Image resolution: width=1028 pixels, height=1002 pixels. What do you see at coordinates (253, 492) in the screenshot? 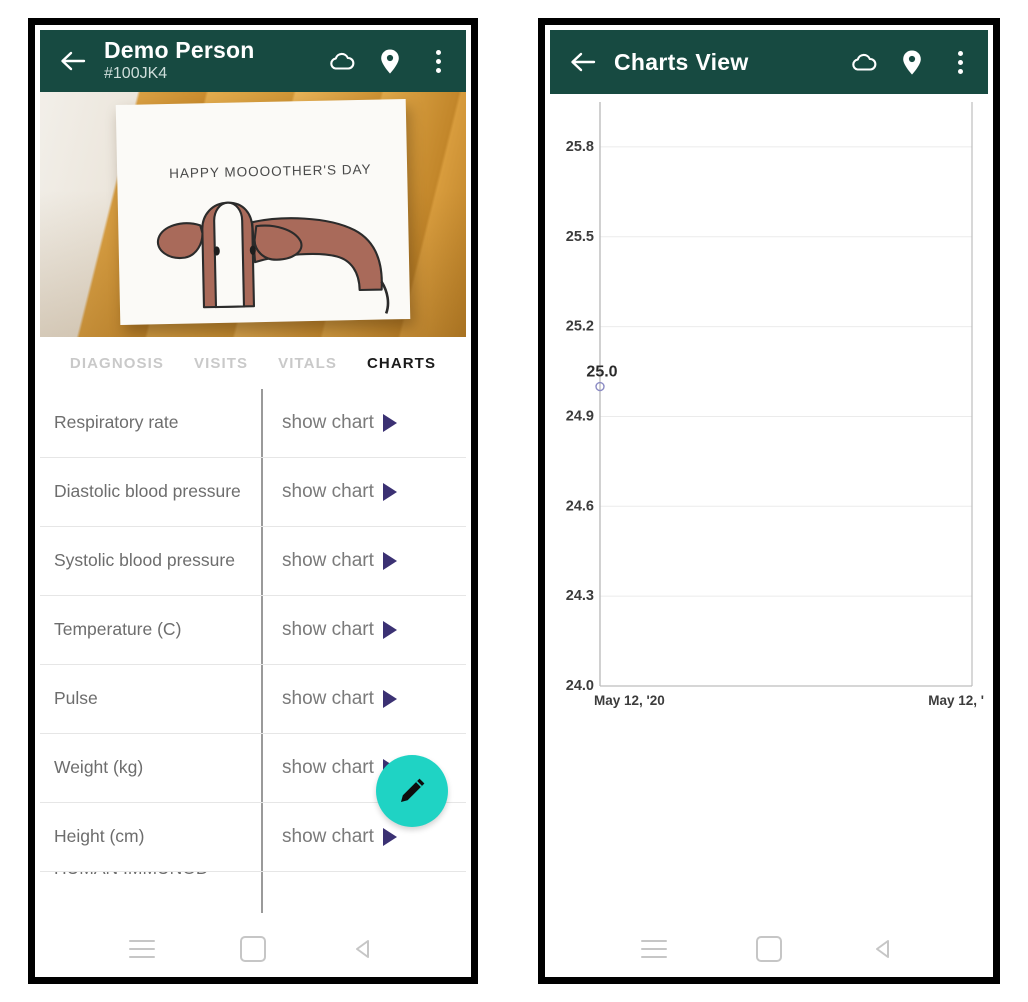
I see `table-row: Diastolic blood pressure show chart` at bounding box center [253, 492].